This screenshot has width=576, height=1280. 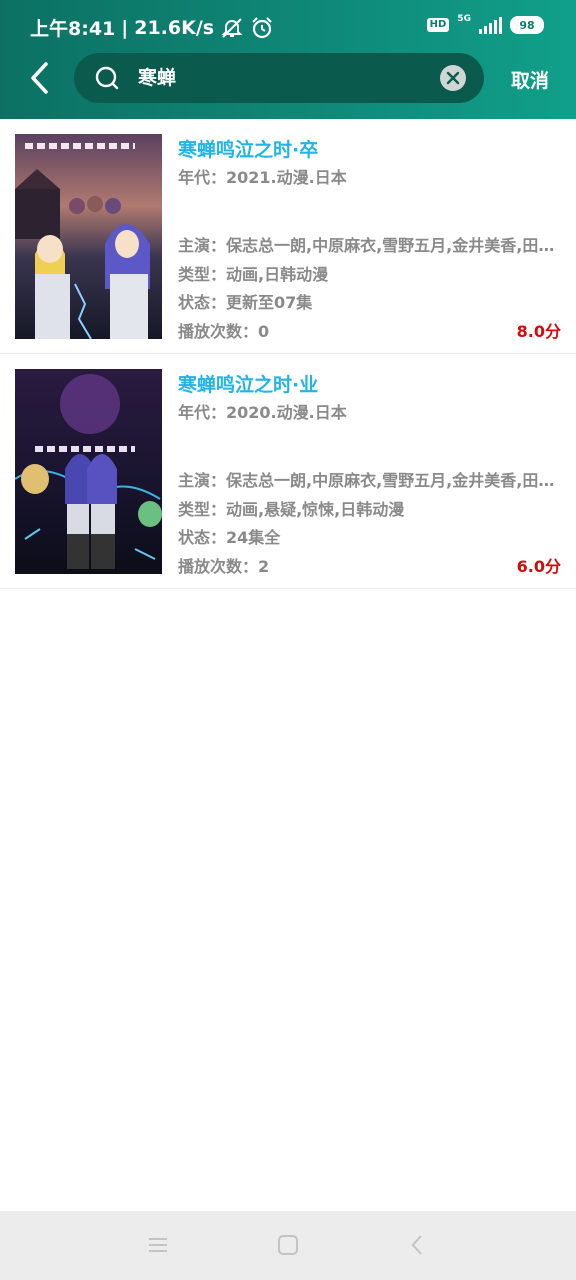 What do you see at coordinates (158, 1245) in the screenshot?
I see `menu-icon` at bounding box center [158, 1245].